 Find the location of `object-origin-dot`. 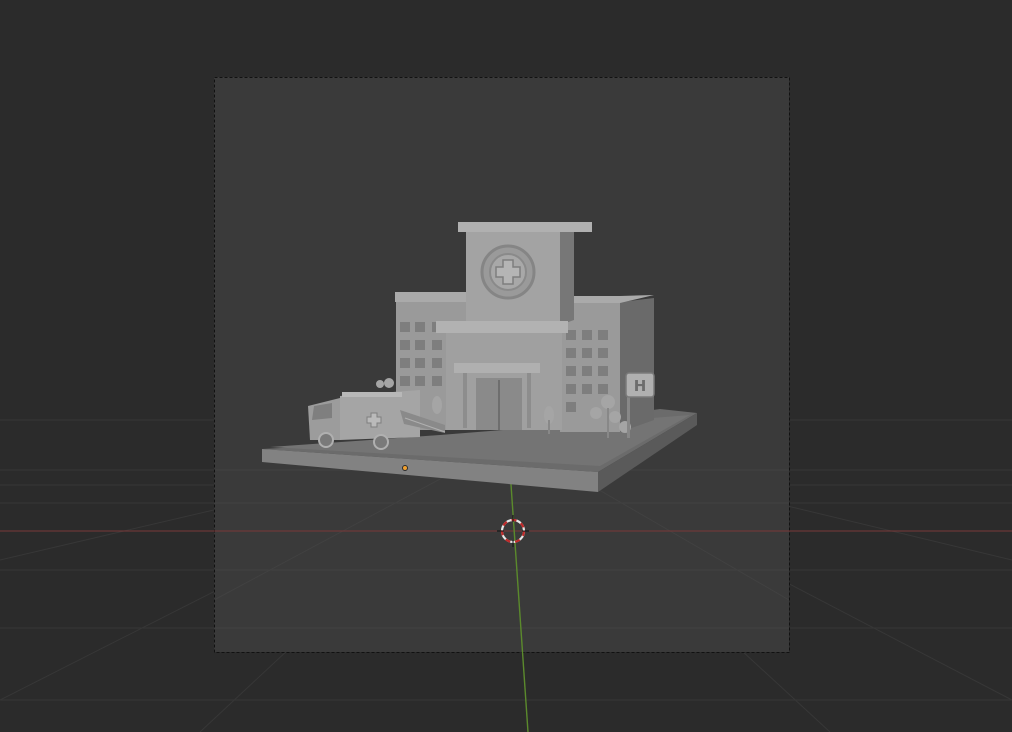

object-origin-dot is located at coordinates (405, 468).